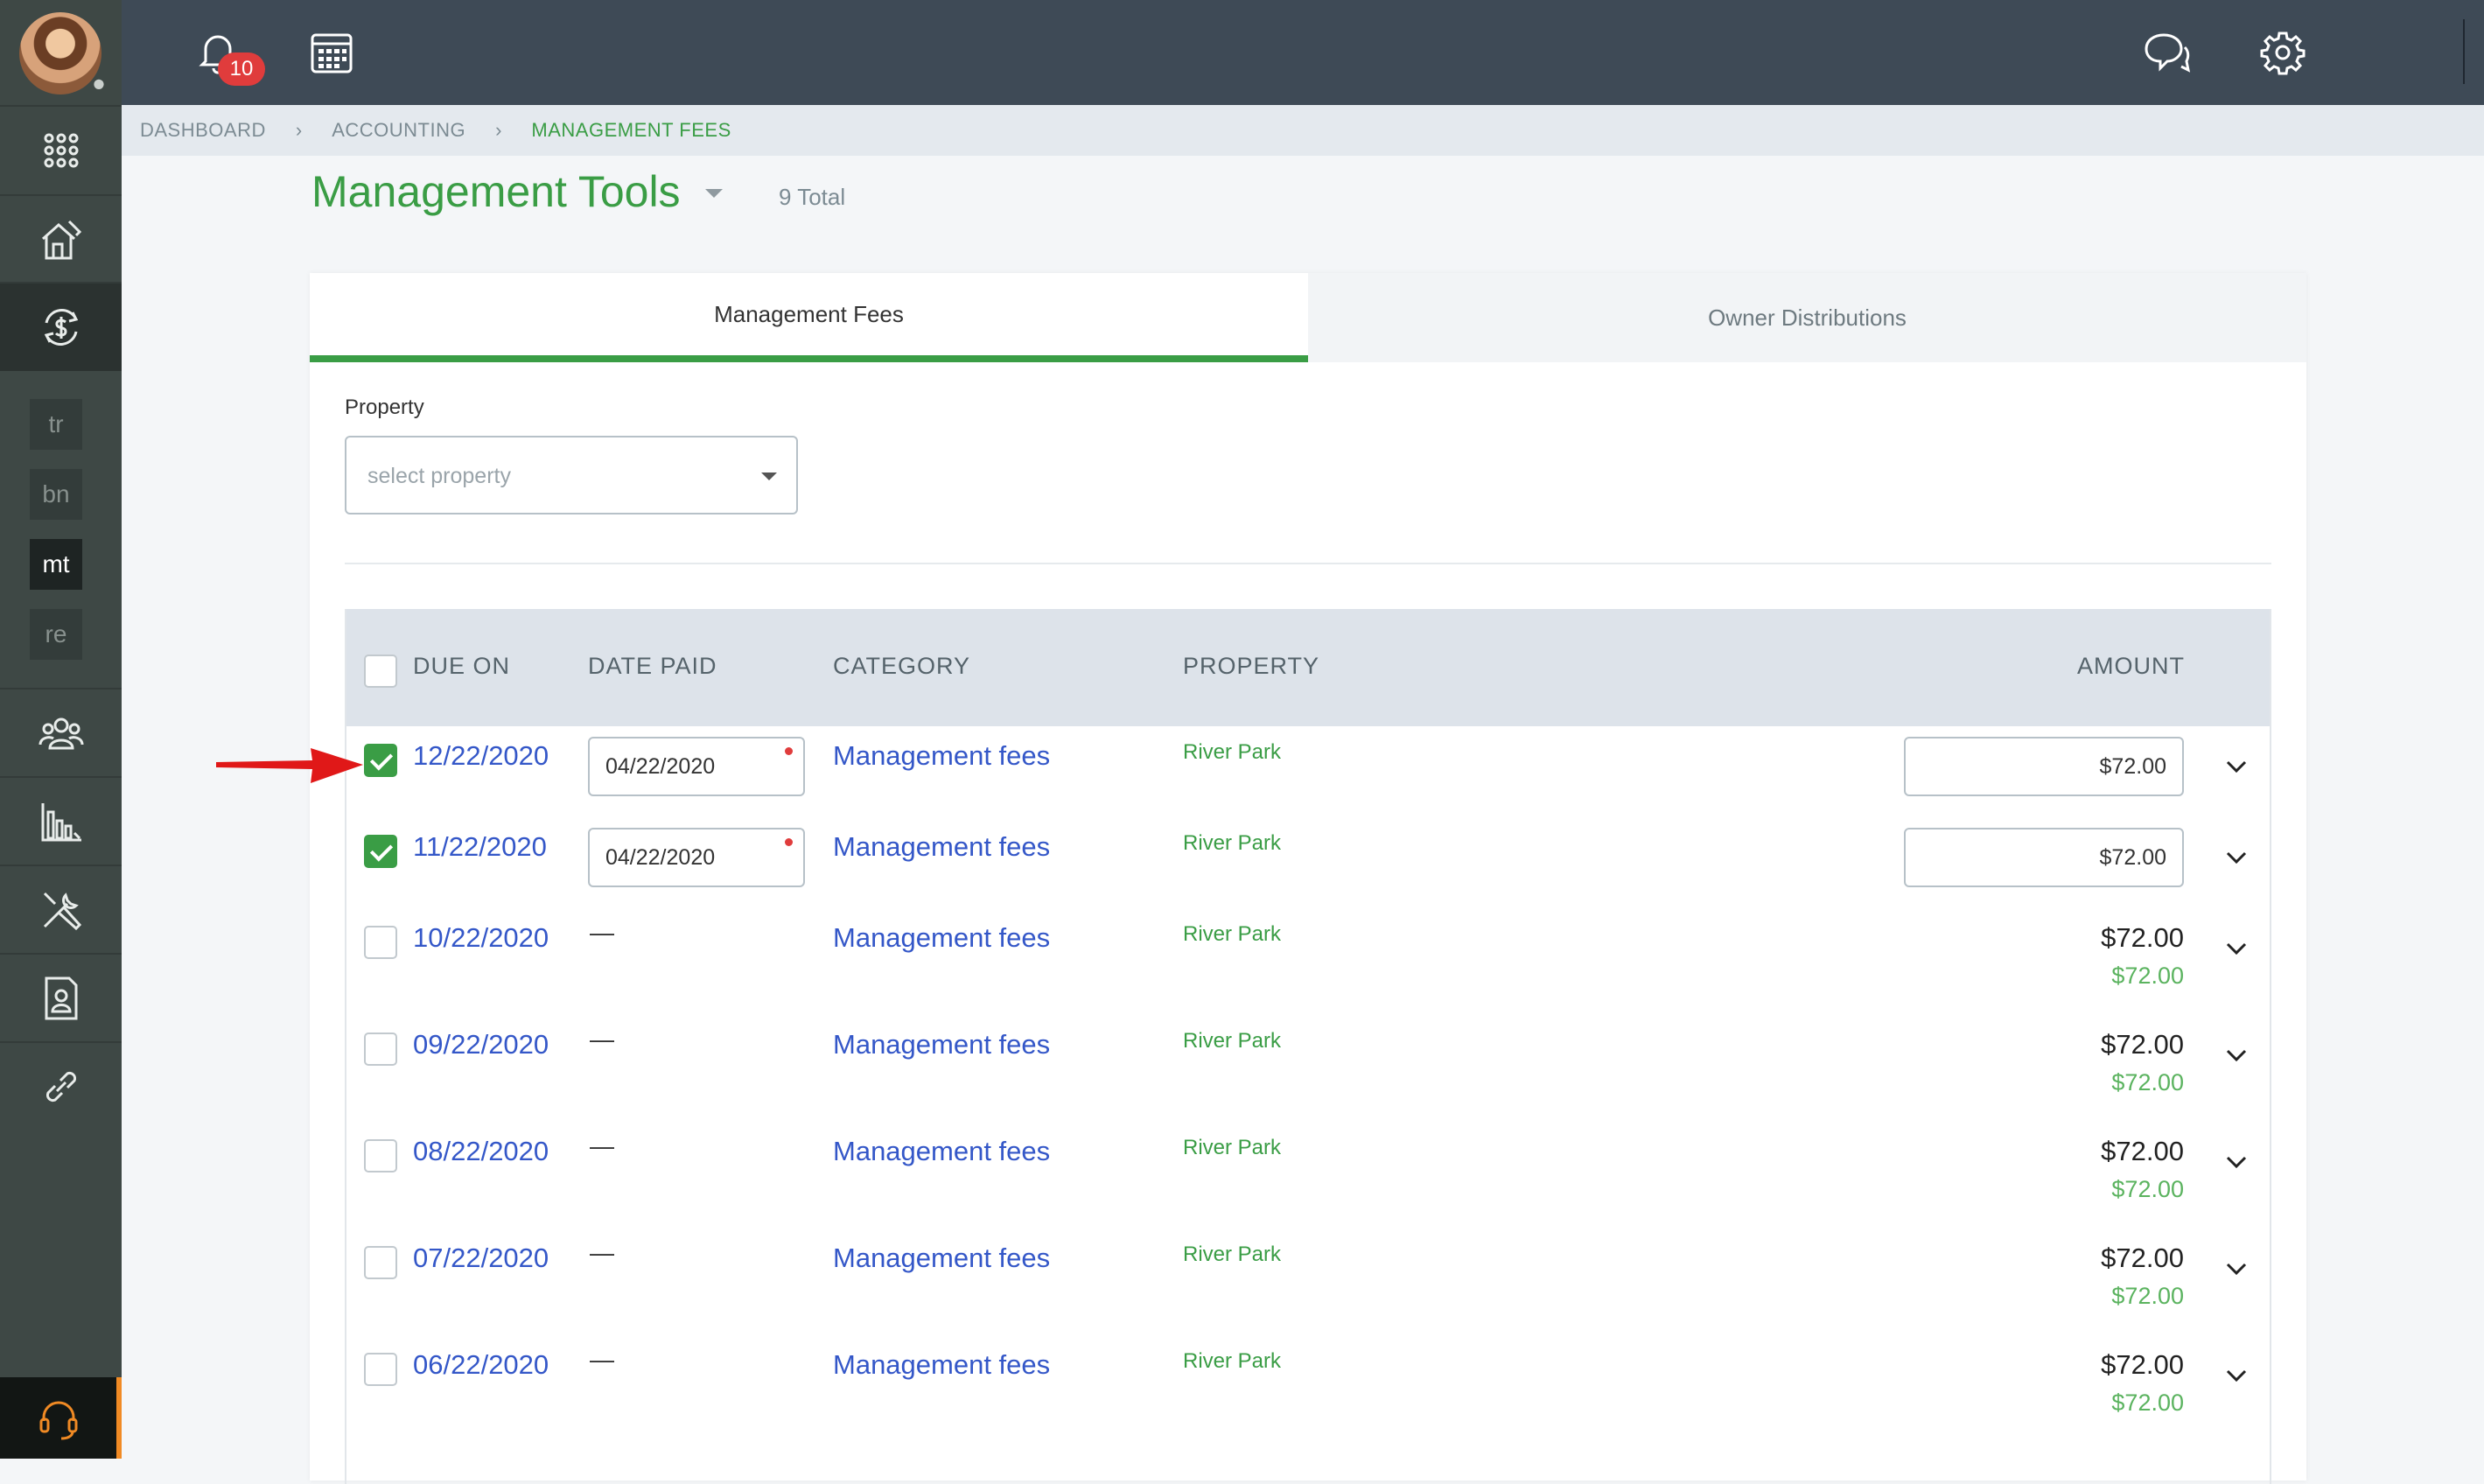 The width and height of the screenshot is (2484, 1484). What do you see at coordinates (380, 671) in the screenshot?
I see `select-all-checkbox` at bounding box center [380, 671].